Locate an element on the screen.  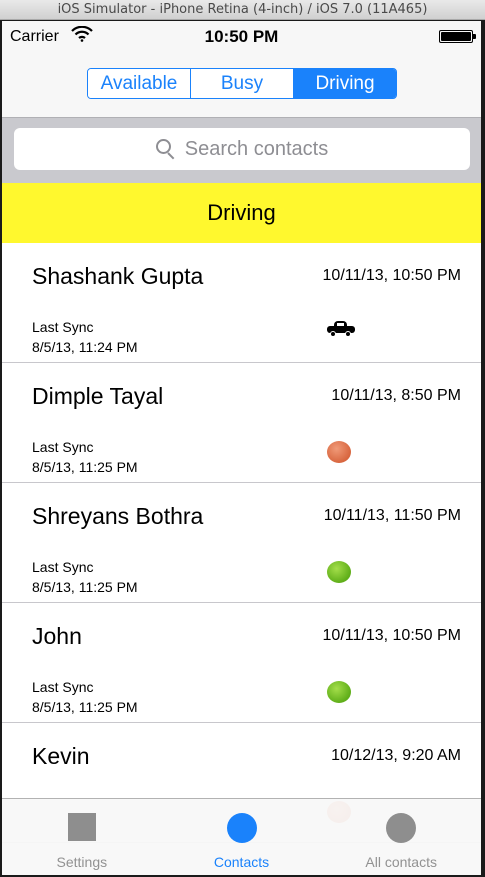
contact-name: Dimple Tayal is located at coordinates (98, 396).